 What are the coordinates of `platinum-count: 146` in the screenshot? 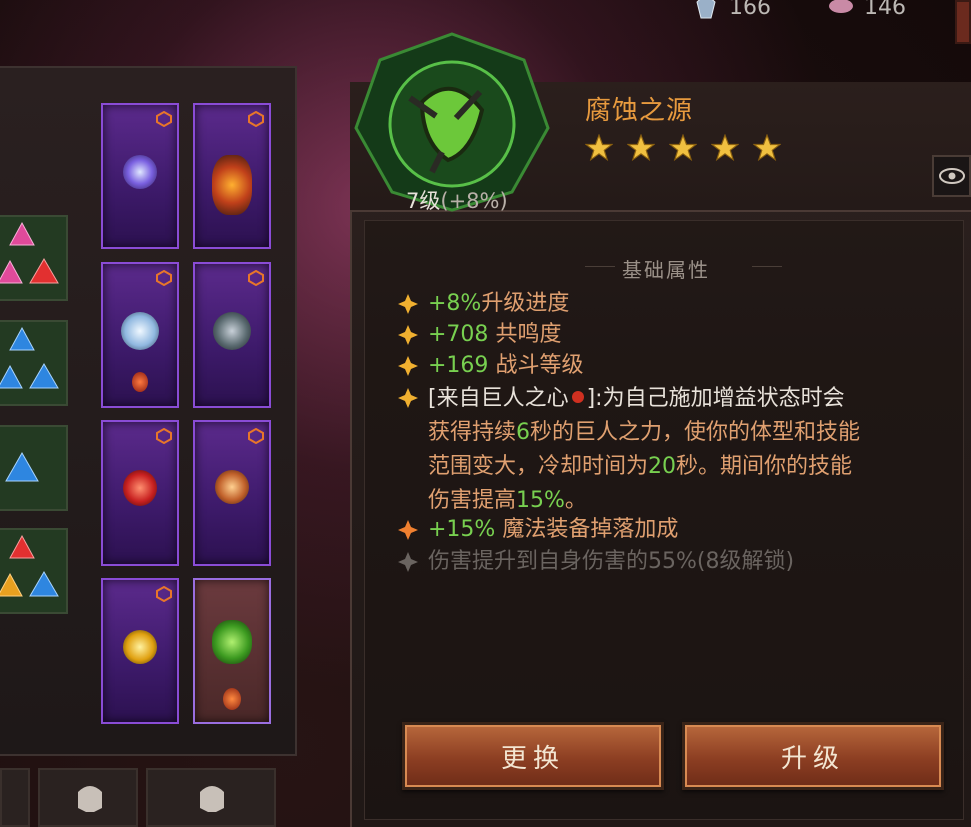 It's located at (885, 10).